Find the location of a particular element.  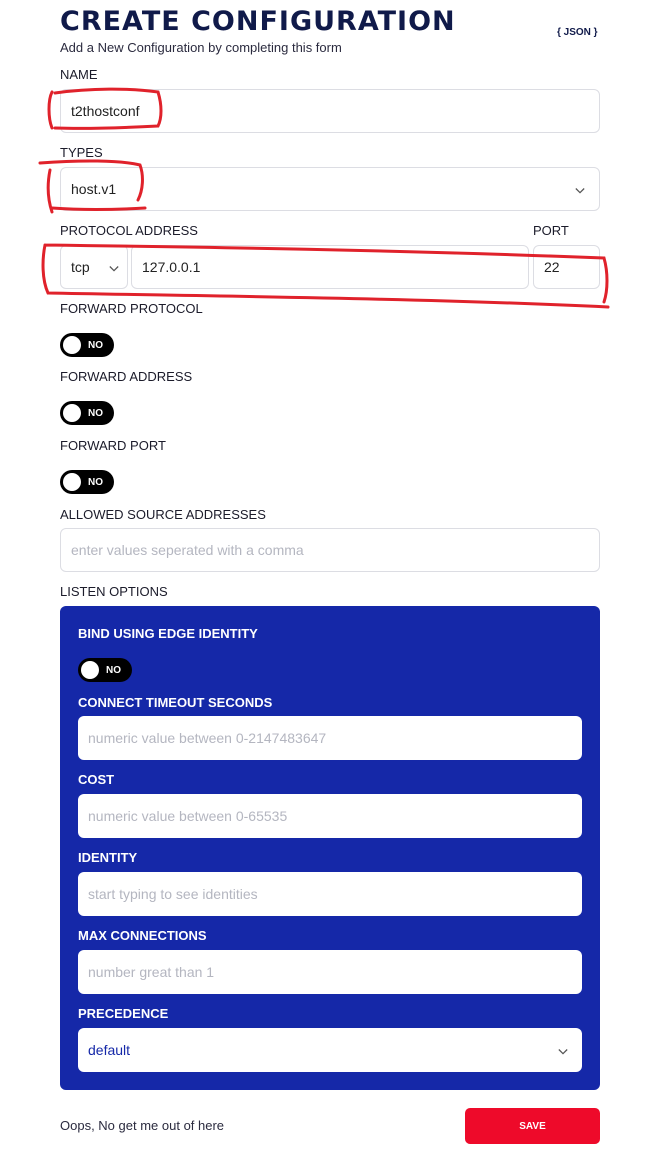

forward-protocol-toggle: NO is located at coordinates (87, 345).